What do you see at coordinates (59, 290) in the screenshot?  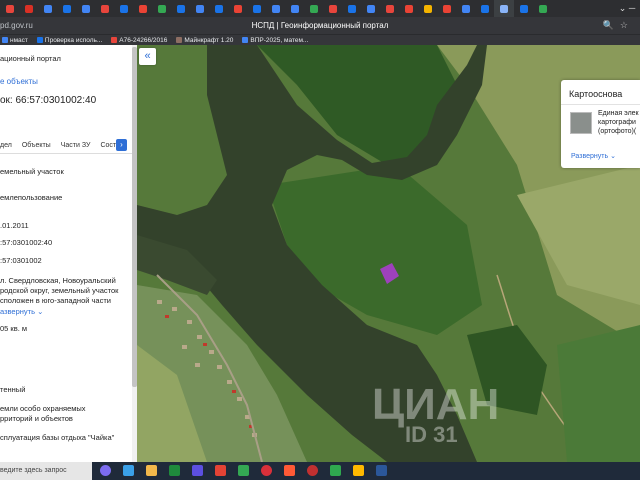 I see `address-line-2: родской округ, земельный участок` at bounding box center [59, 290].